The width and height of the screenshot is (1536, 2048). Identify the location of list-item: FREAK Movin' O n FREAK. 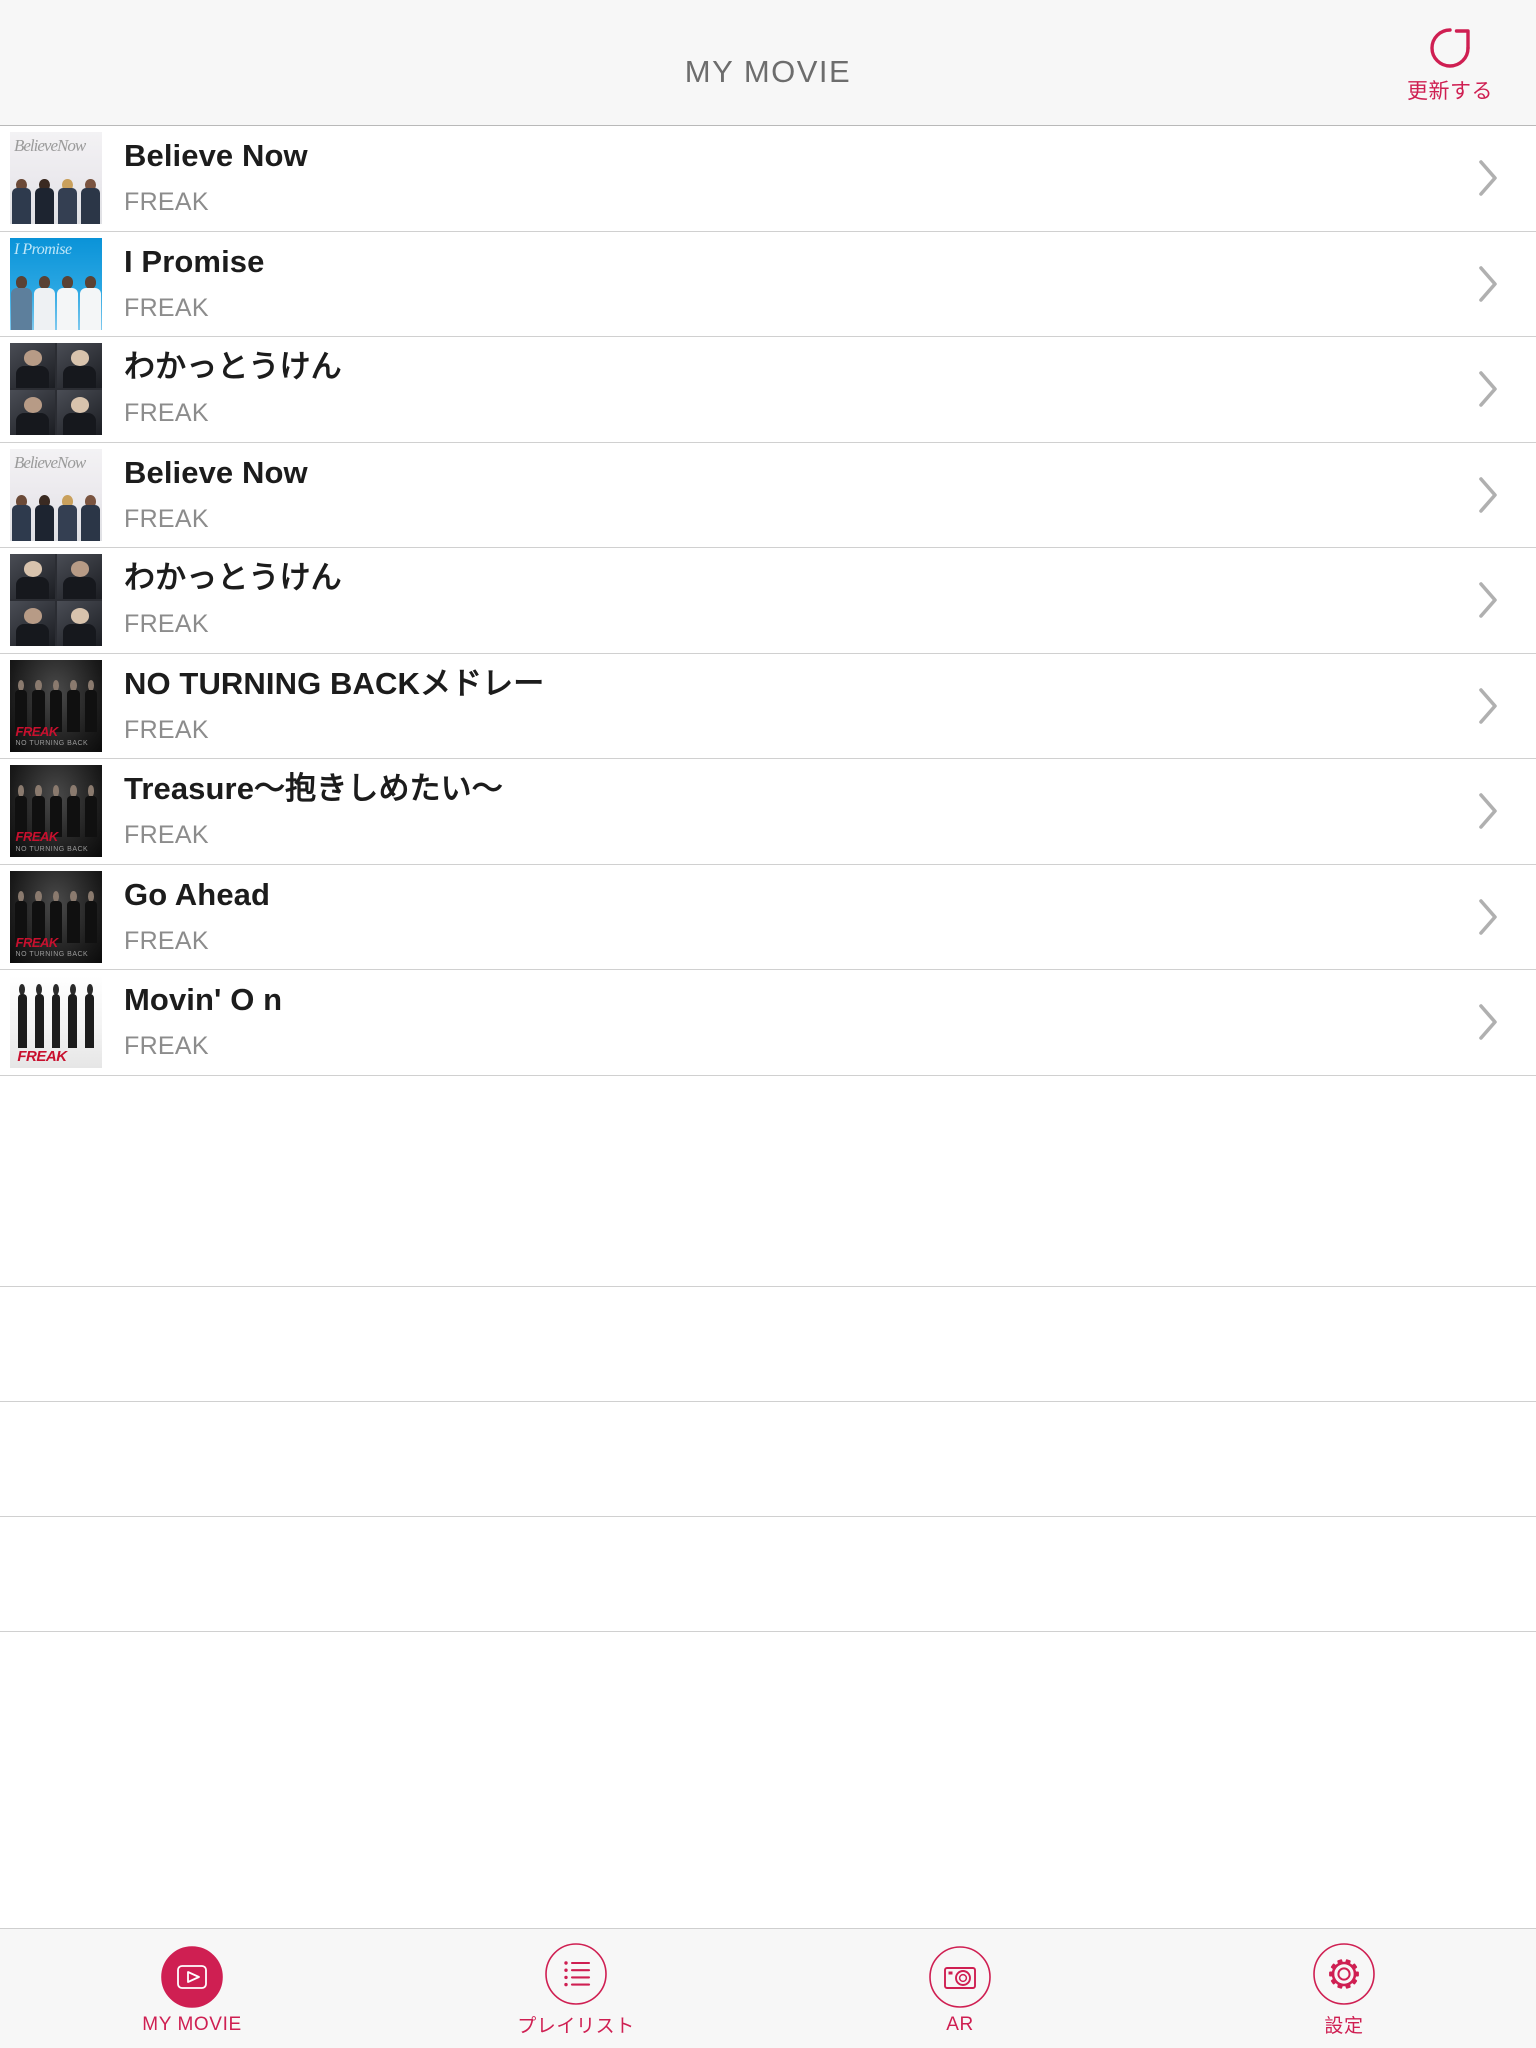
(768, 1023).